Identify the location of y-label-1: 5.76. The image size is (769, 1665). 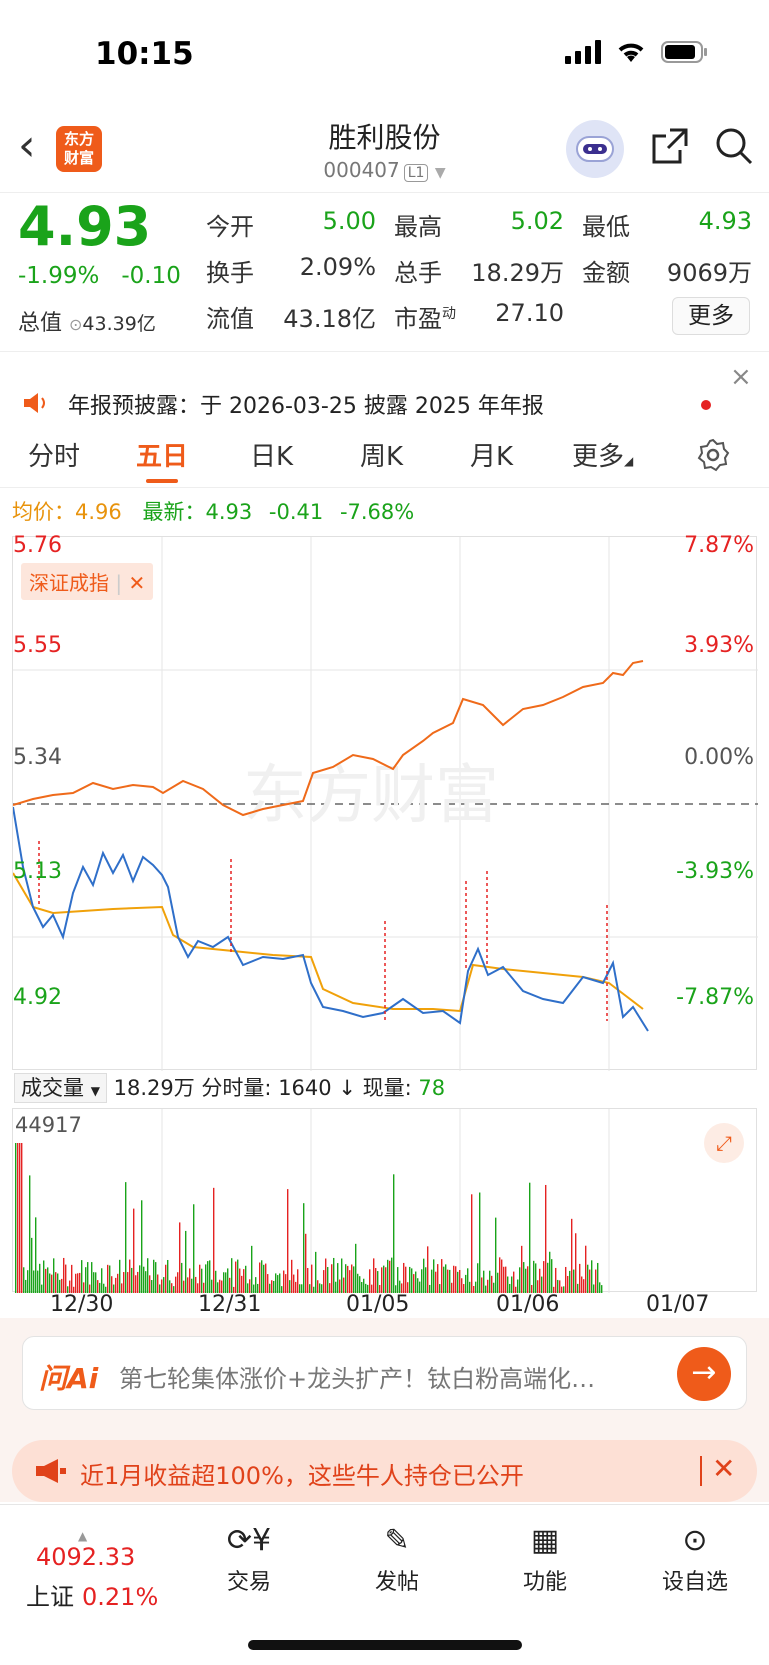
(37, 545).